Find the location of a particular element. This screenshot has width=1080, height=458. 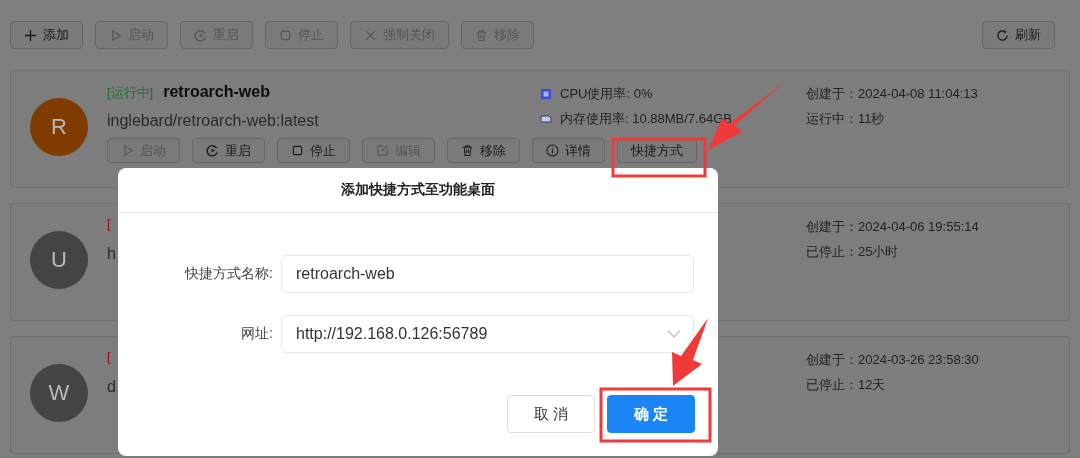

created-time: 创建于：2024-03-26 23:58:30 is located at coordinates (893, 360).